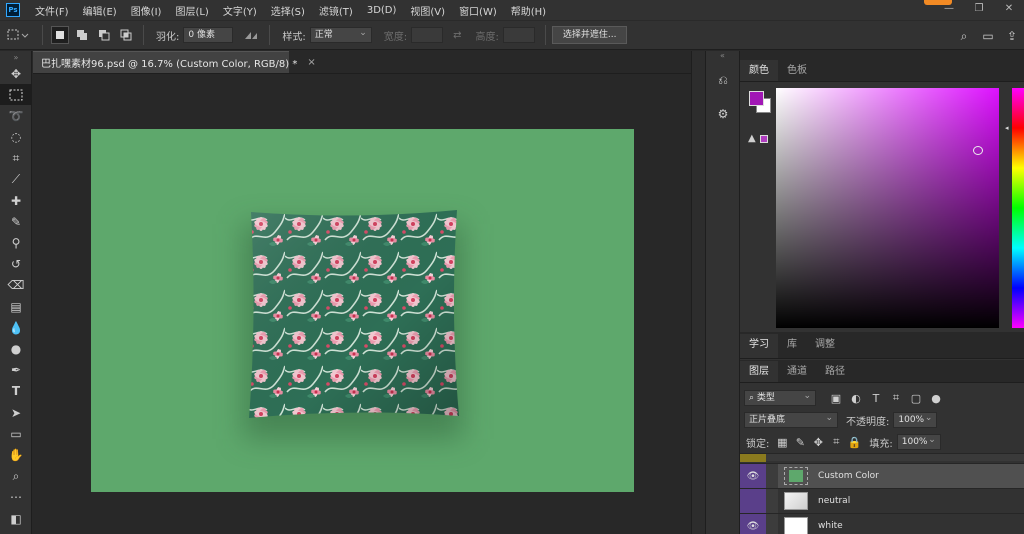  I want to click on style-select: 正常, so click(340, 34).